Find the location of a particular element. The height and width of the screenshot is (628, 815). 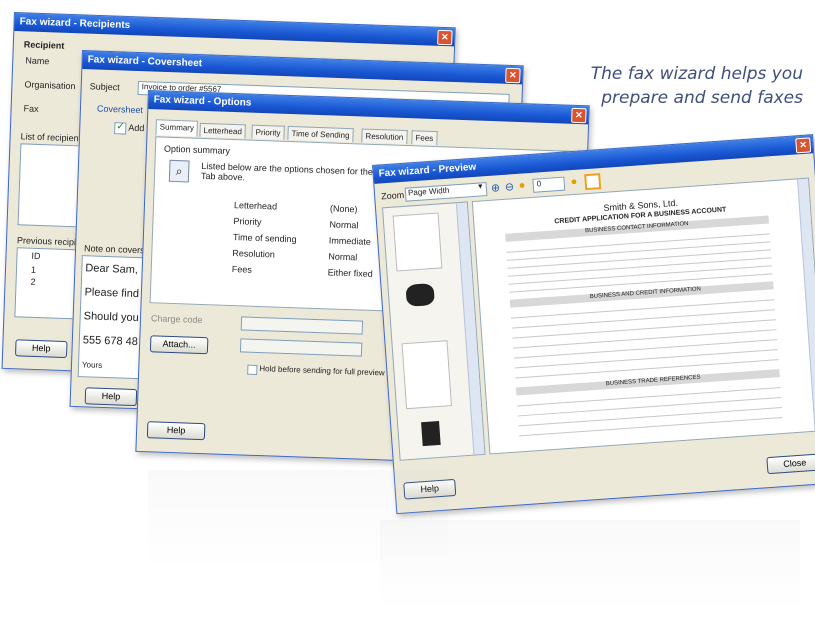

fit-page-icon is located at coordinates (593, 182).